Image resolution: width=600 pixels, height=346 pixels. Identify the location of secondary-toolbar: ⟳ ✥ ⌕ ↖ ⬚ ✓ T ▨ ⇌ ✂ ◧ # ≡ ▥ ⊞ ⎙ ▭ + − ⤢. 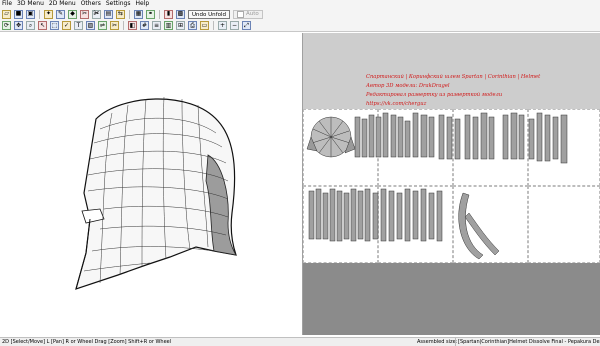
(300, 26).